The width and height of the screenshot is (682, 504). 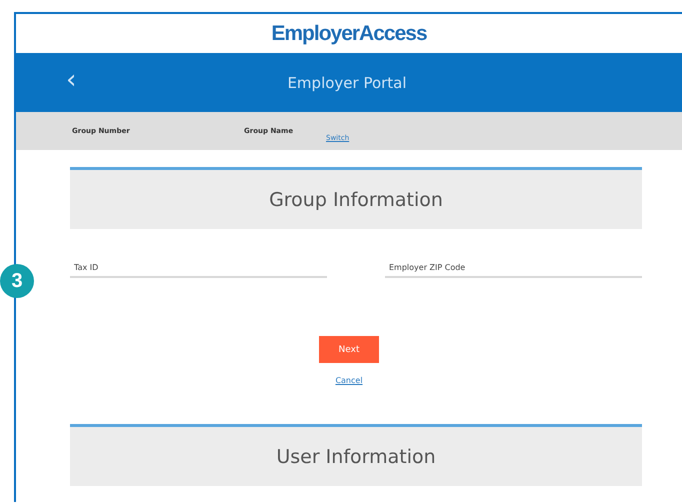 I want to click on back-icon: ‹, so click(x=71, y=80).